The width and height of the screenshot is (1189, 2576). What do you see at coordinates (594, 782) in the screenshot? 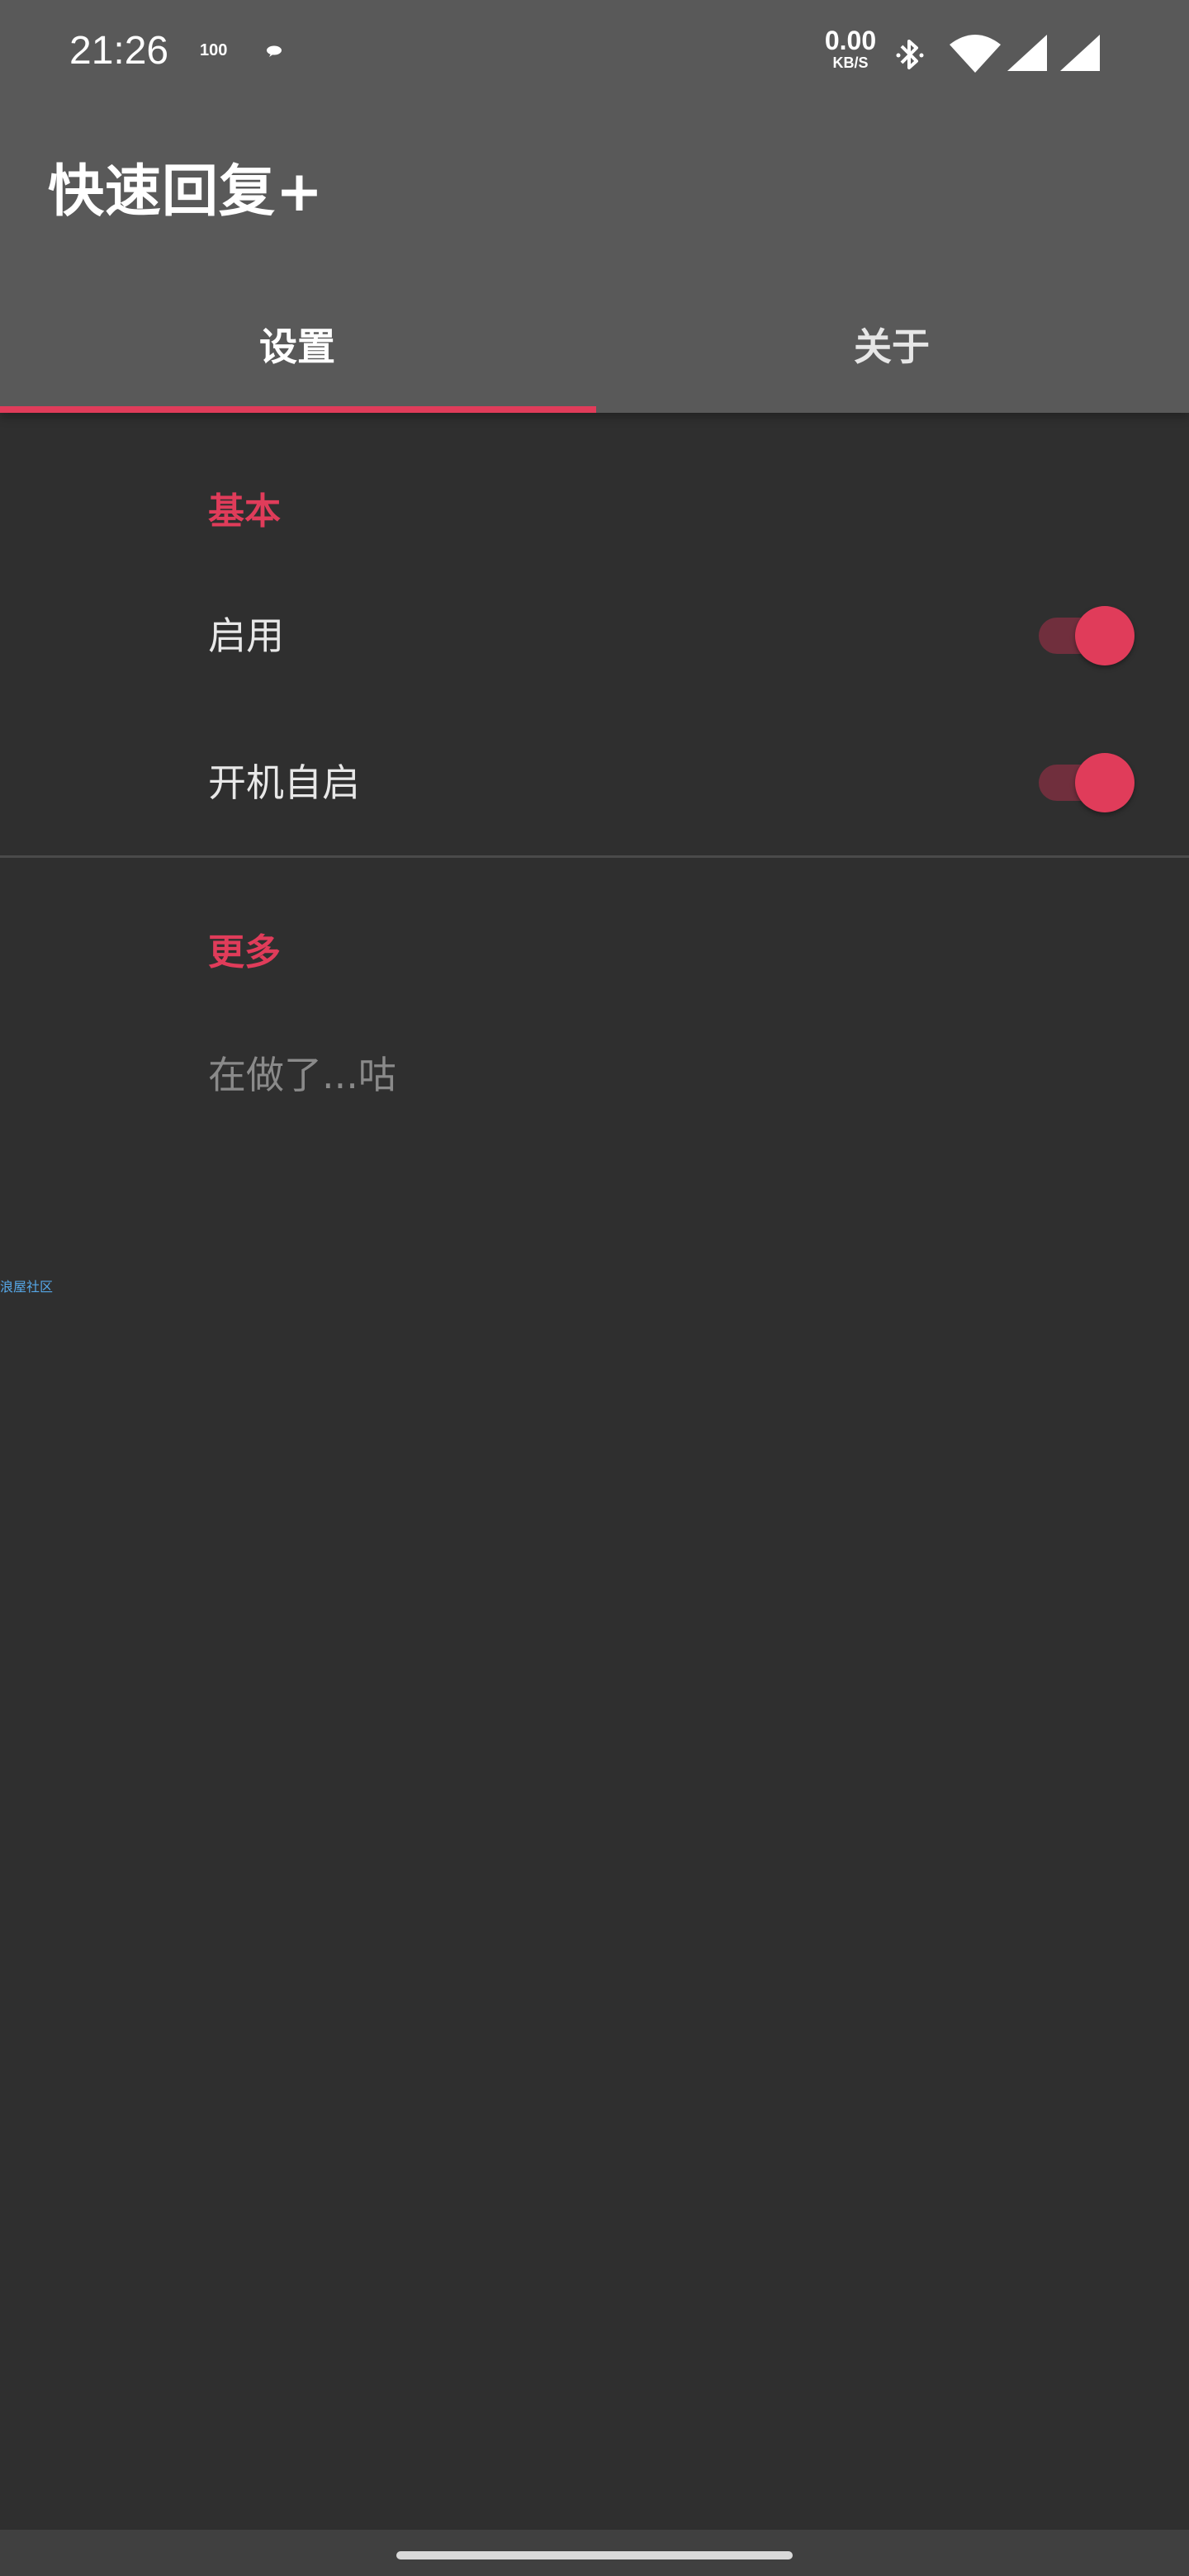
I see `pref-autostart: 开机自启` at bounding box center [594, 782].